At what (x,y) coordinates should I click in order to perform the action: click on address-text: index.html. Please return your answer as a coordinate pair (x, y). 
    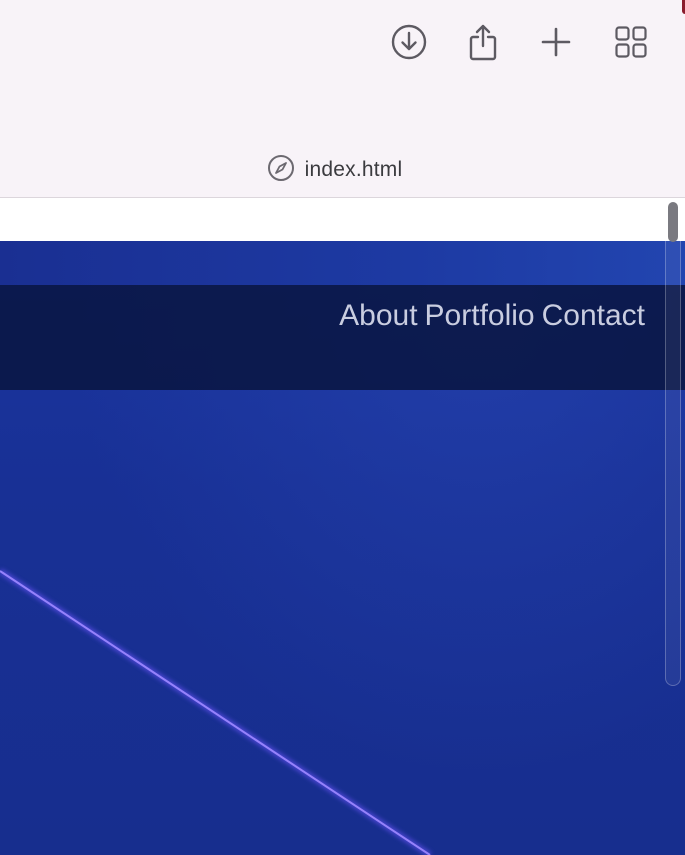
    Looking at the image, I should click on (353, 169).